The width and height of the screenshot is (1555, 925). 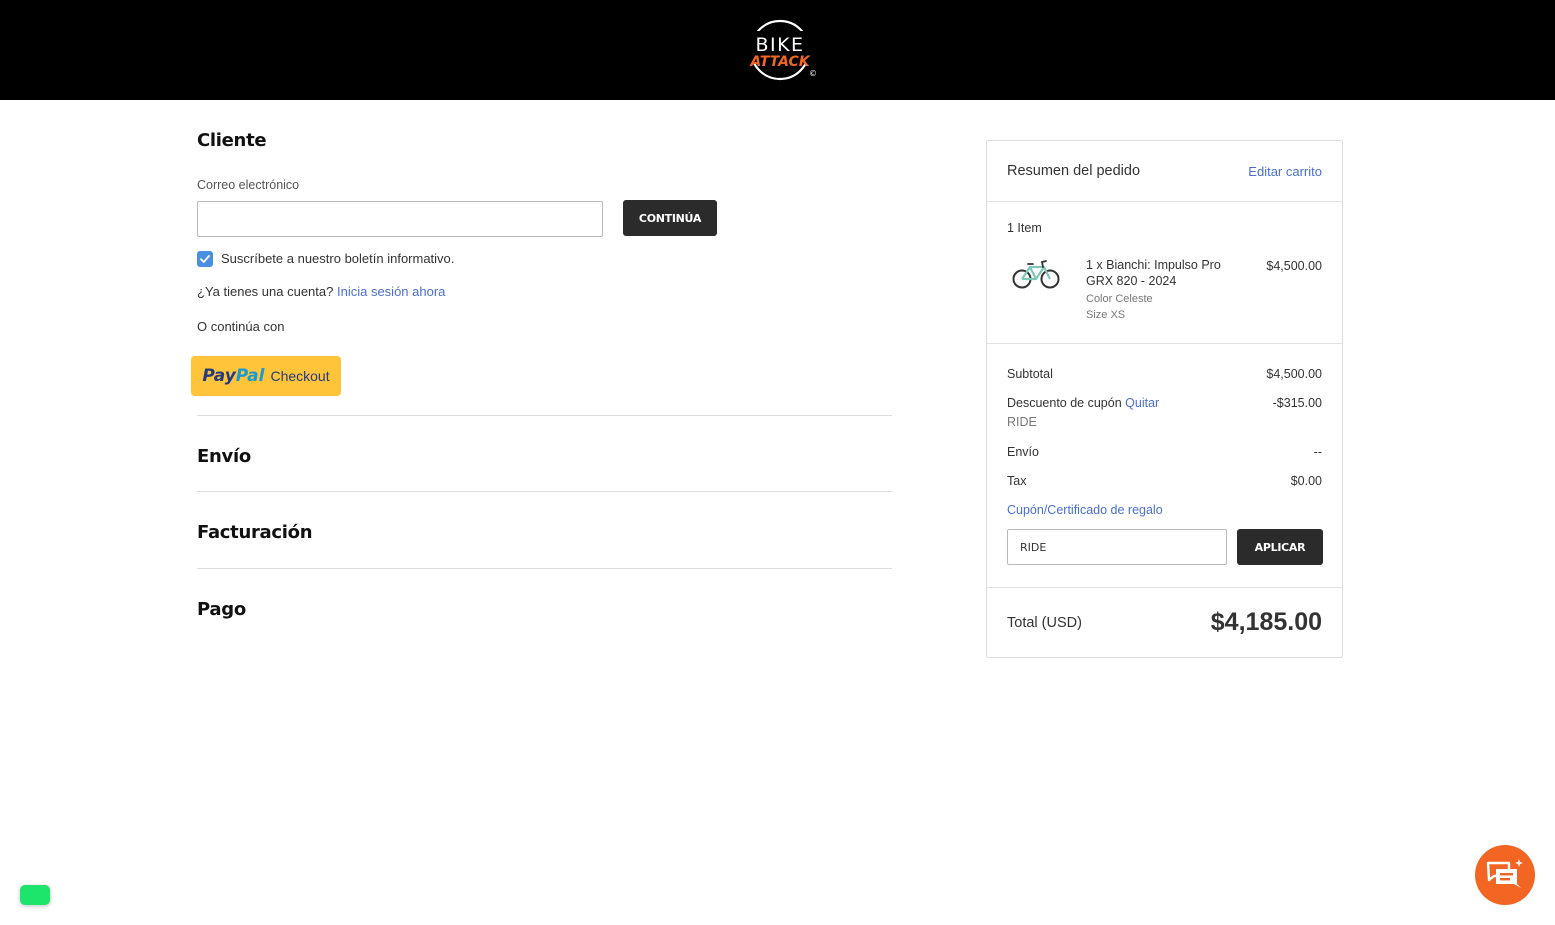 What do you see at coordinates (1074, 171) in the screenshot?
I see `order-summary-title: Resumen del pedido` at bounding box center [1074, 171].